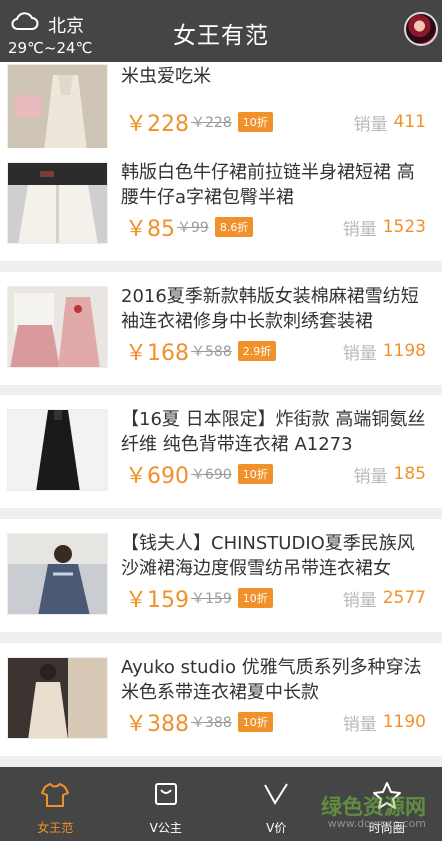  I want to click on price-row: ￥388 ￥388 10折, so click(199, 722).